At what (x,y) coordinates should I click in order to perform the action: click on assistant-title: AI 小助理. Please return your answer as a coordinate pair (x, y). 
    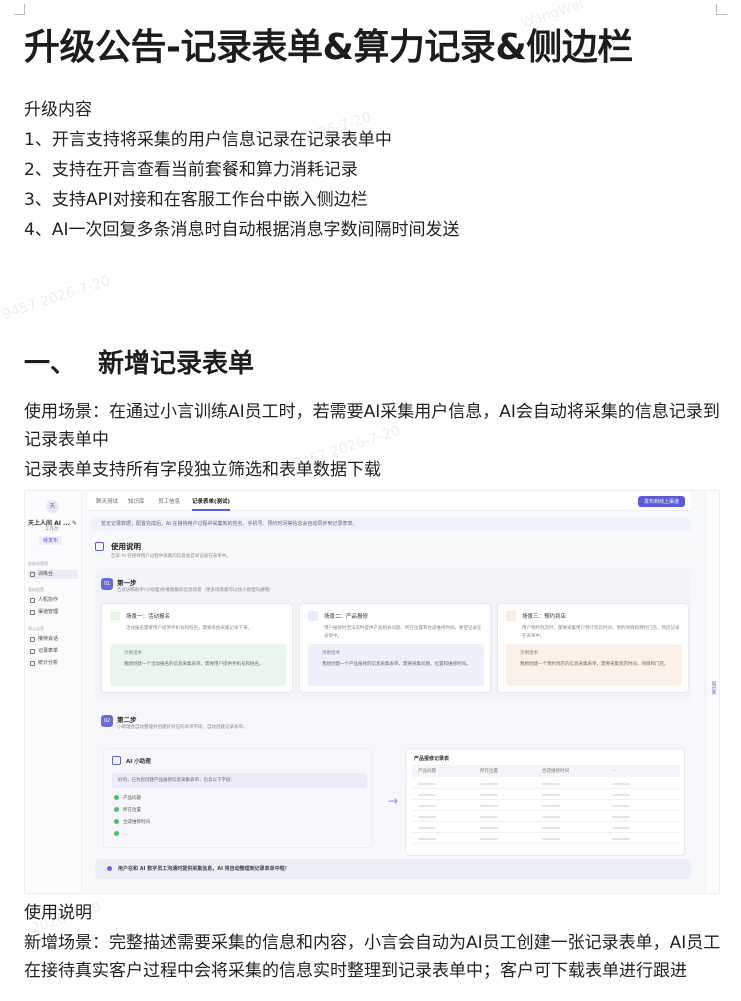
    Looking at the image, I should click on (138, 762).